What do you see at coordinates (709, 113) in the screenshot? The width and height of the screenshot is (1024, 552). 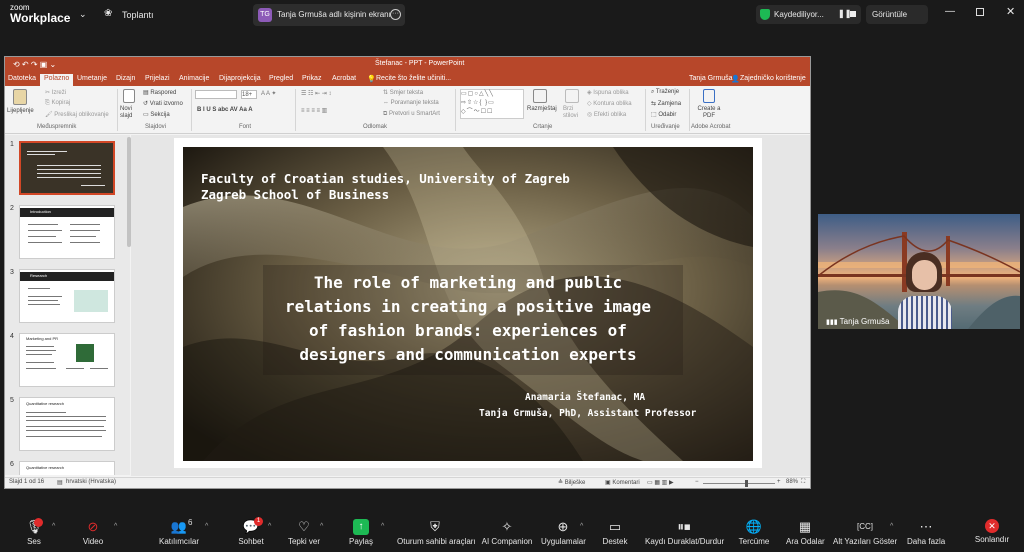 I see `create-pdf-button: Create a PDF` at bounding box center [709, 113].